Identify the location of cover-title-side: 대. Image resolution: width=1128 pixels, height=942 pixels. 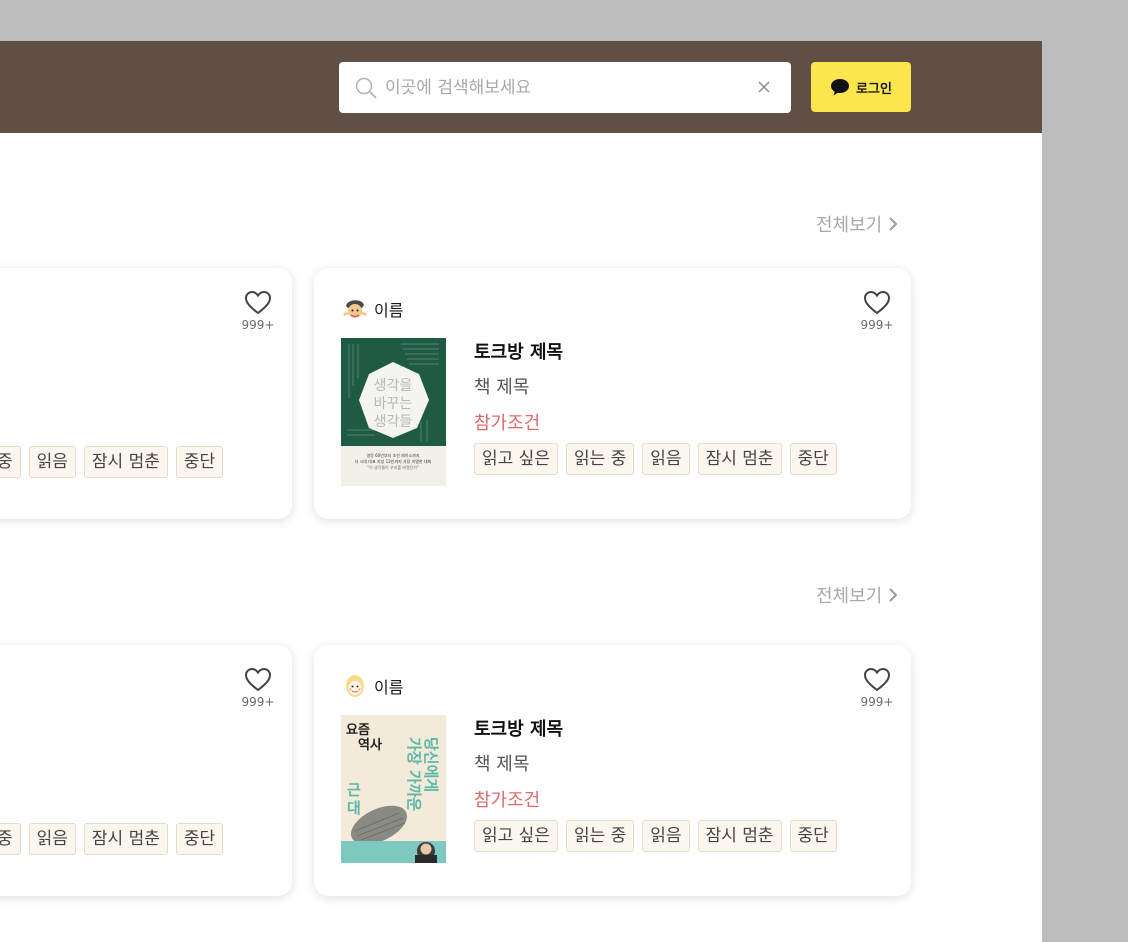
(354, 808).